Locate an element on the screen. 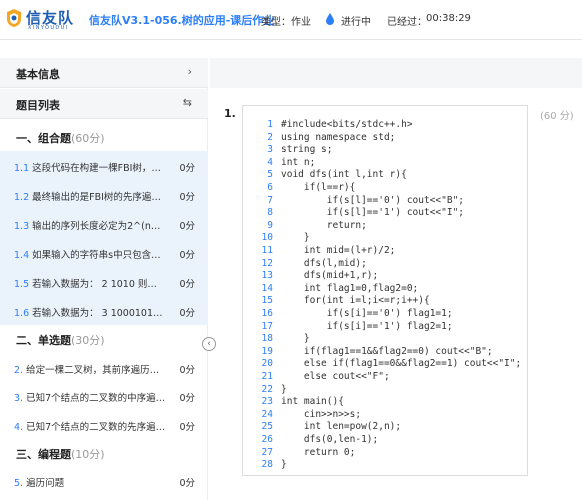 The width and height of the screenshot is (582, 500). elapsed-time: 00:38:29 is located at coordinates (448, 18).